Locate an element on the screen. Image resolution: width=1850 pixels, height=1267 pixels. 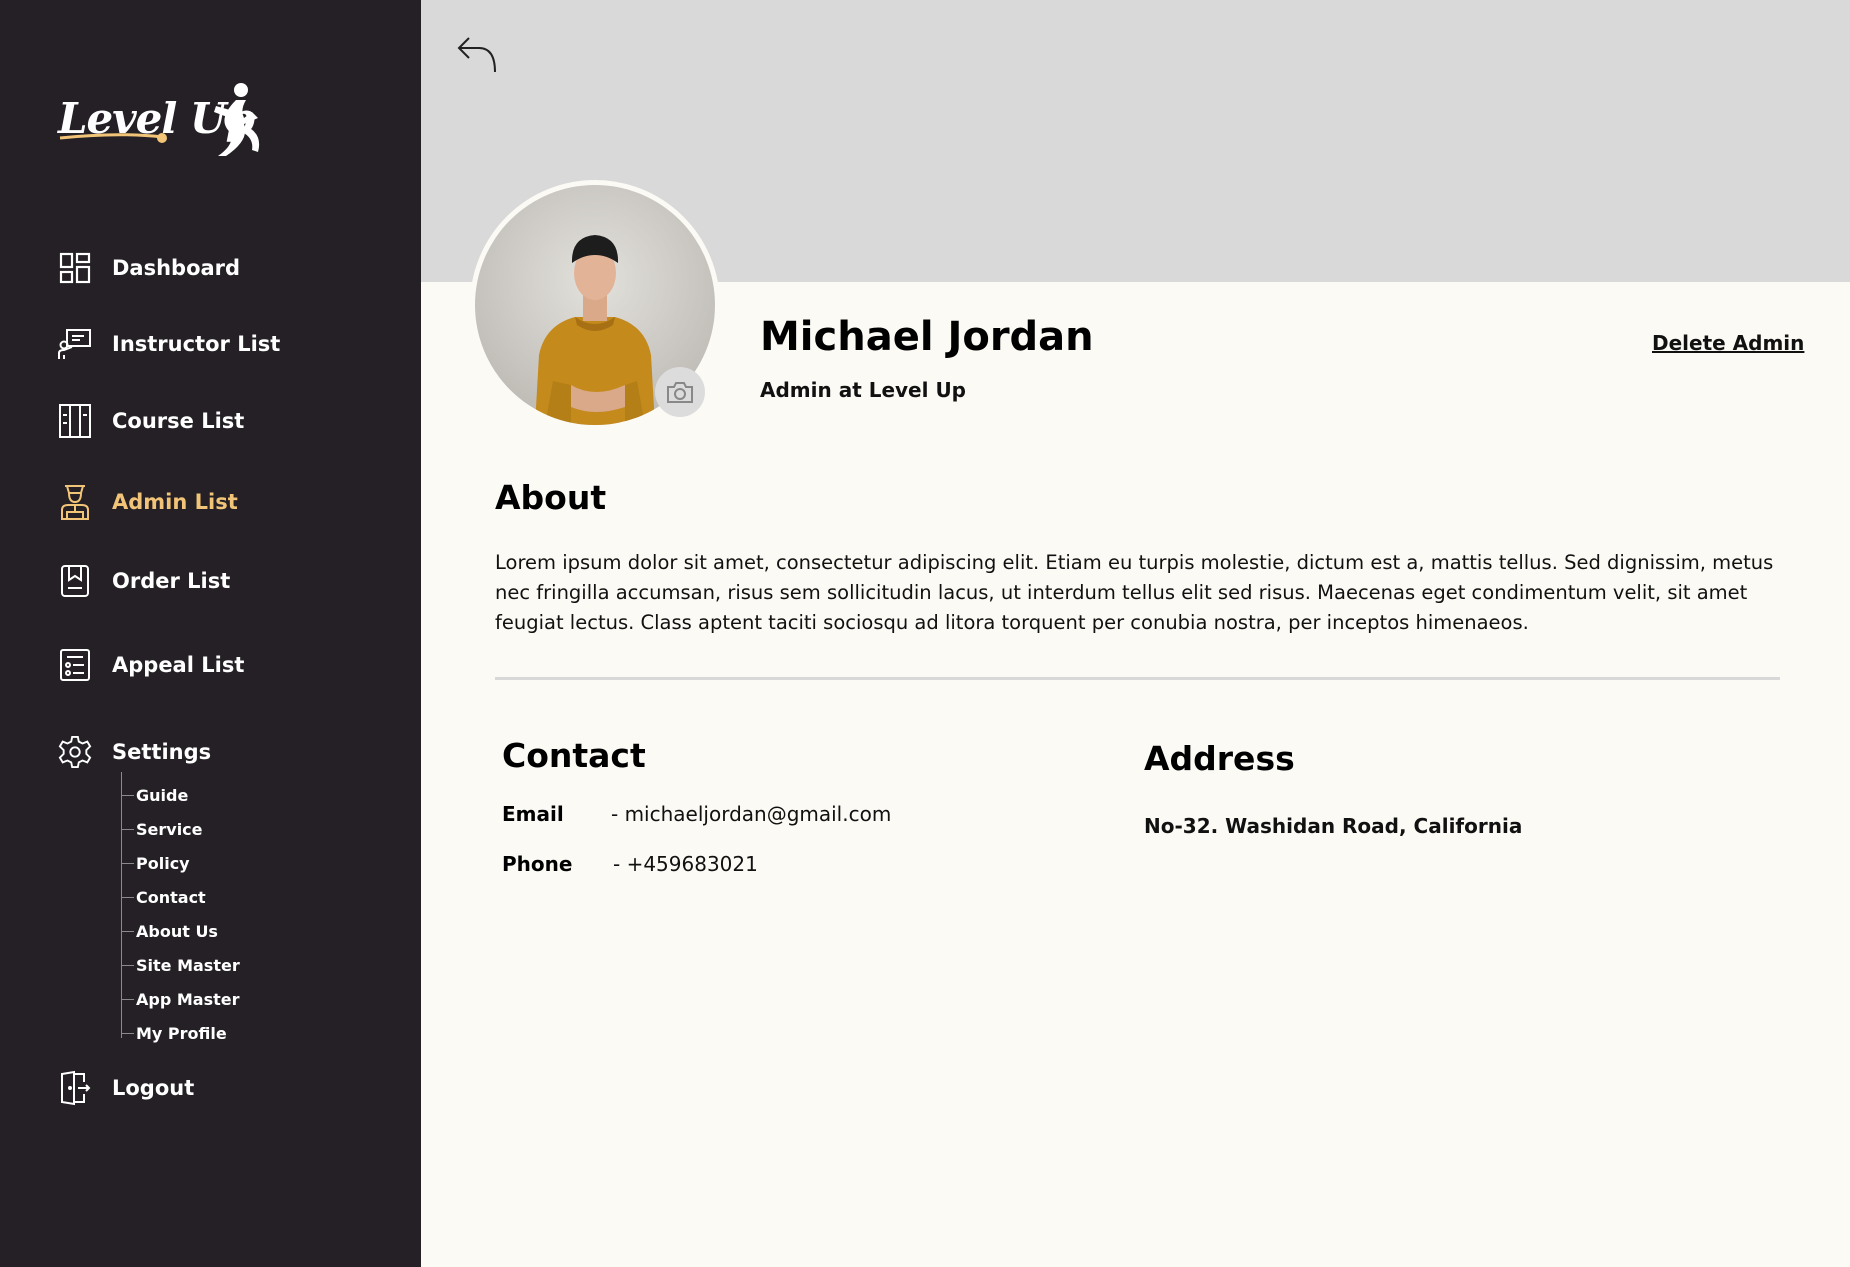
sidebar-item-label: Settings is located at coordinates (162, 752).